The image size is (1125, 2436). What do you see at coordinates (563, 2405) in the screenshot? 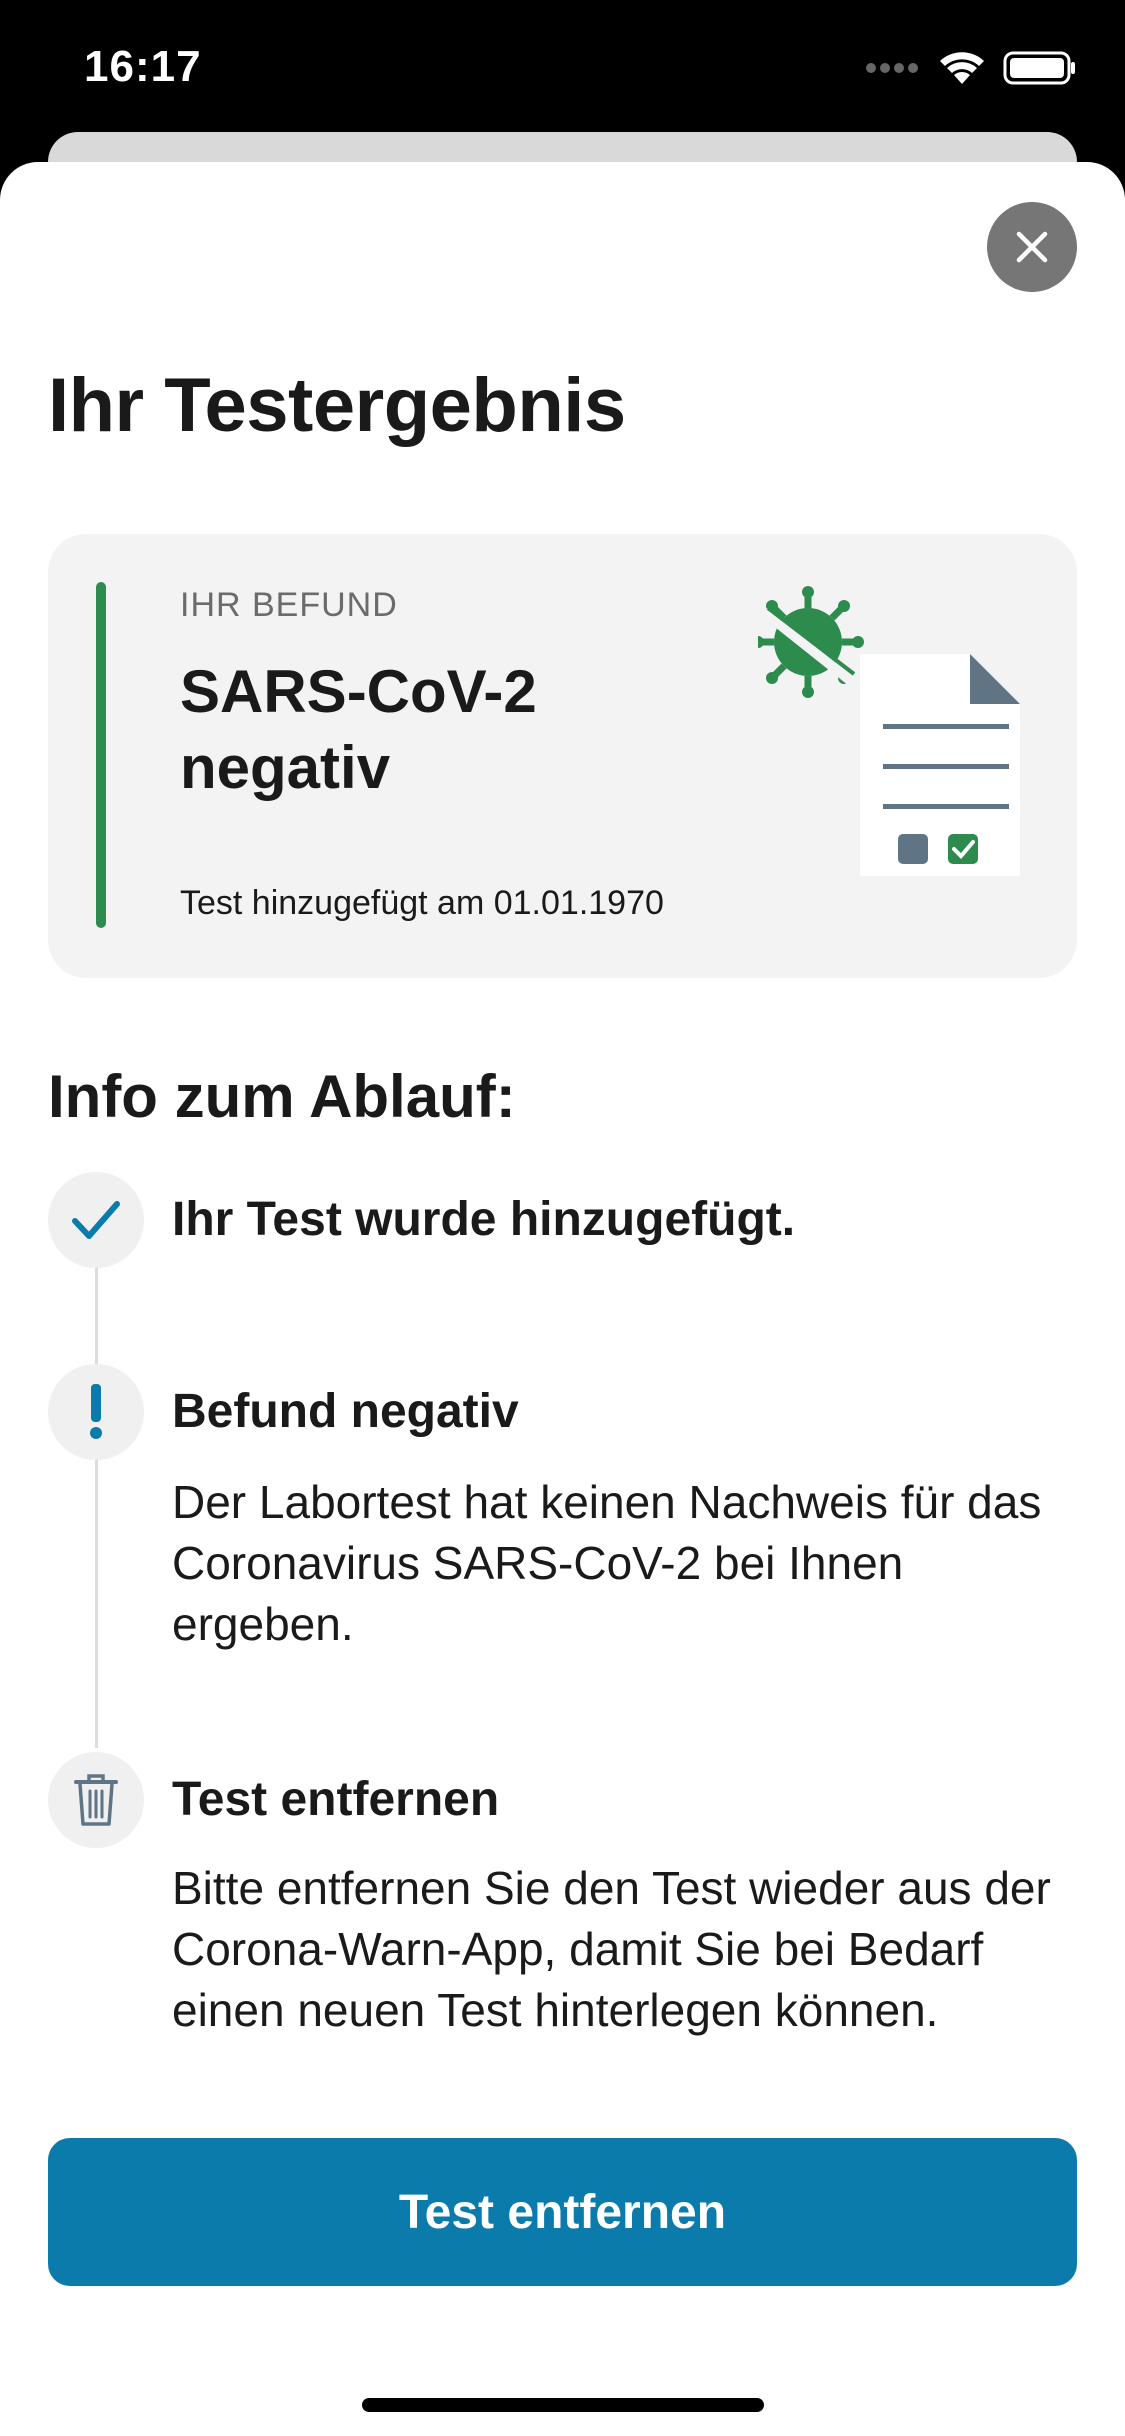
I see `home-indicator` at bounding box center [563, 2405].